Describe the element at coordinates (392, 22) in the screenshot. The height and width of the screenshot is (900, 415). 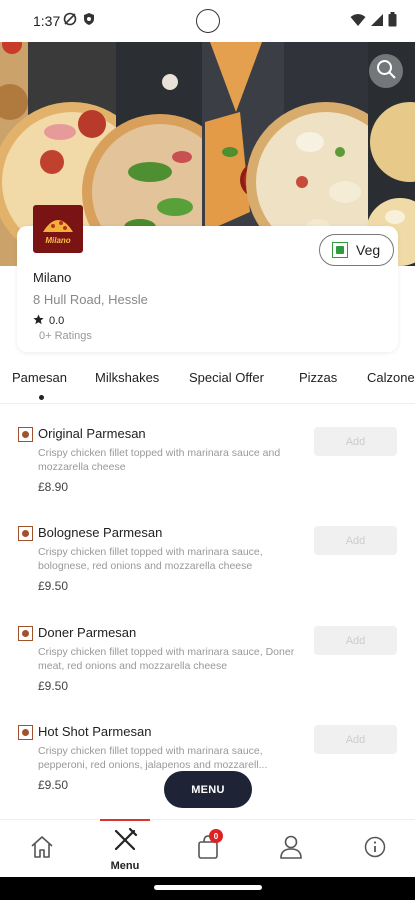
I see `battery-icon` at that location.